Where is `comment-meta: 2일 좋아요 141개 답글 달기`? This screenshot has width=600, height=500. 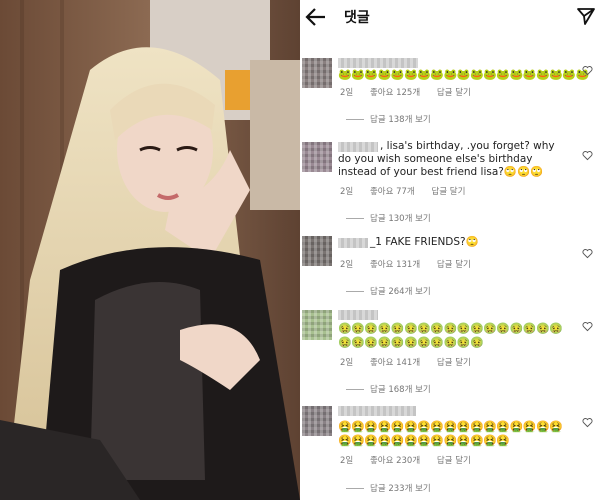 comment-meta: 2일 좋아요 141개 답글 달기 is located at coordinates (412, 362).